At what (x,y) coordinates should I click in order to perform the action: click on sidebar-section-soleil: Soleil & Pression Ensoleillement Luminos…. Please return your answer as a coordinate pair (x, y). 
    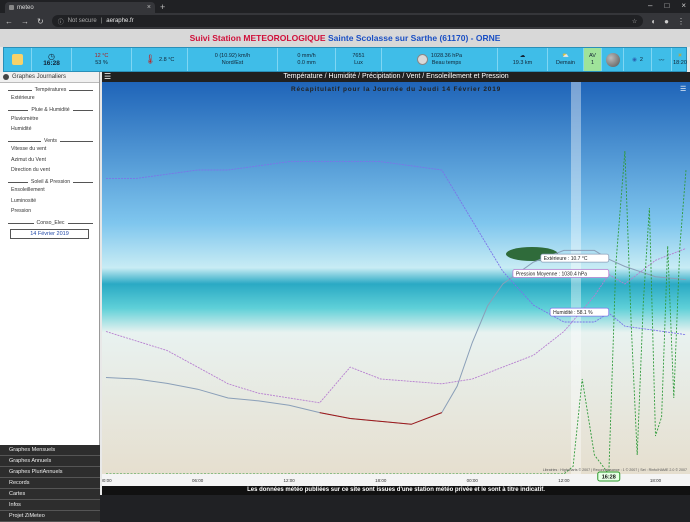
    Looking at the image, I should click on (50, 197).